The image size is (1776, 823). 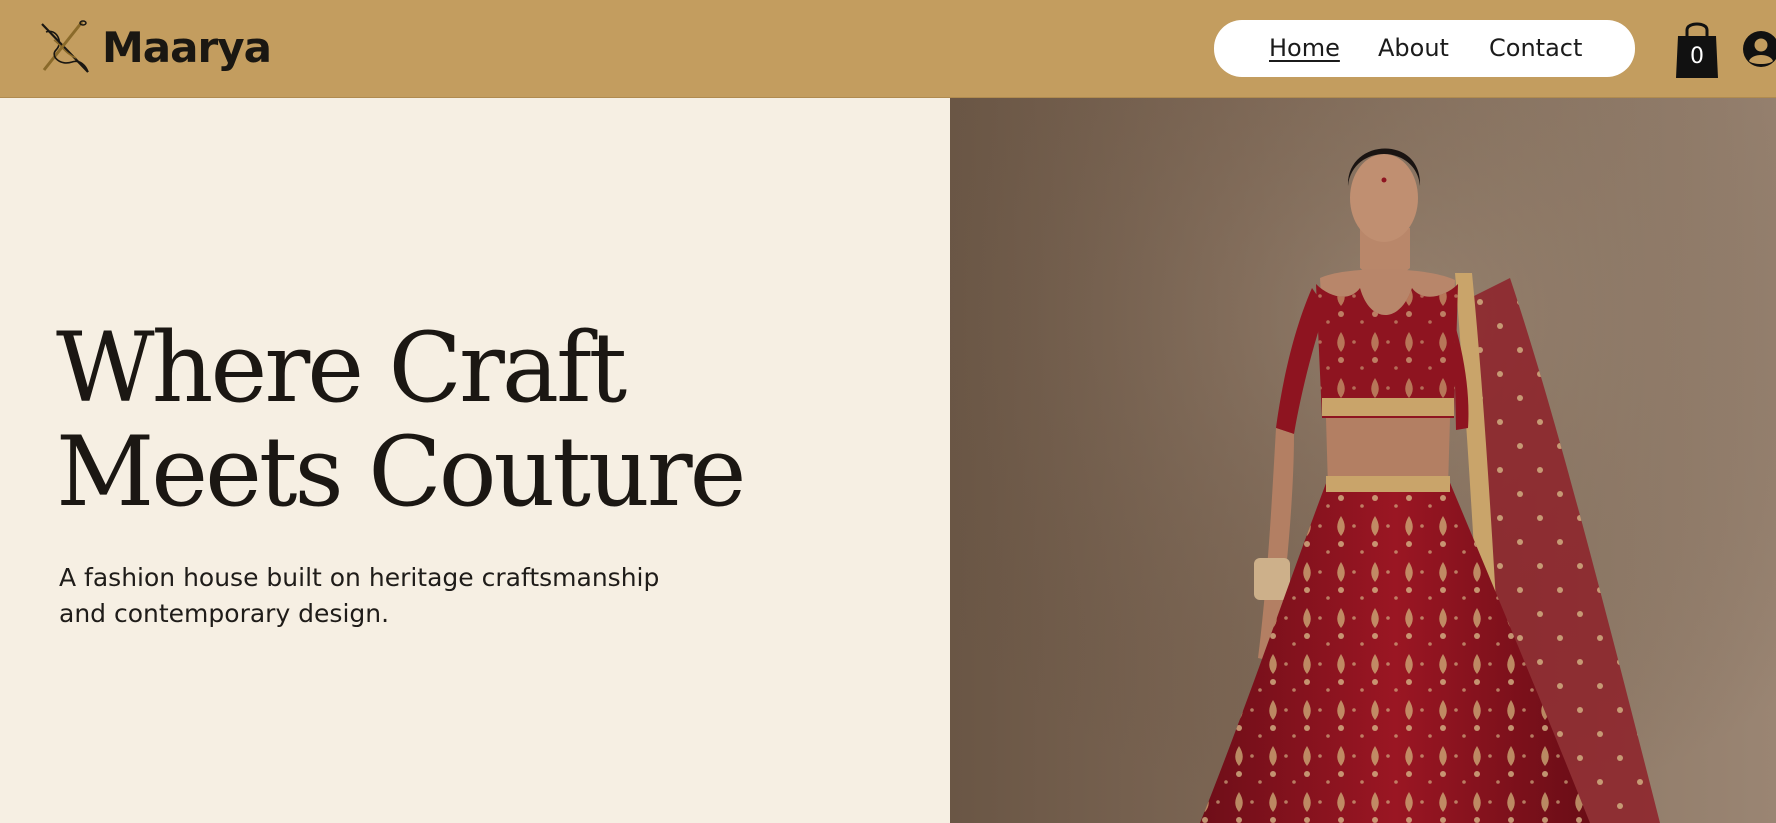 What do you see at coordinates (65, 46) in the screenshot?
I see `needle-thread-logo-icon` at bounding box center [65, 46].